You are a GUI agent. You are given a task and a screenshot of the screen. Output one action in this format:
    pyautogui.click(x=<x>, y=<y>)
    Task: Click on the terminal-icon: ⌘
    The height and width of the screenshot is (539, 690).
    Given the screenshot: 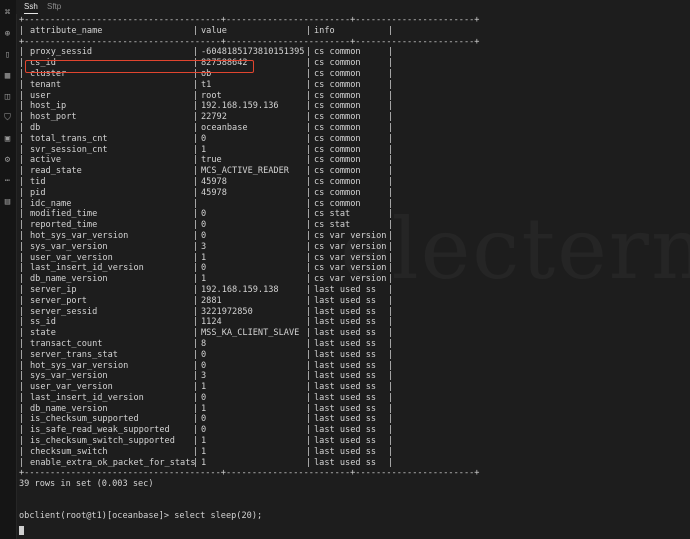 What is the action you would take?
    pyautogui.click(x=7, y=13)
    